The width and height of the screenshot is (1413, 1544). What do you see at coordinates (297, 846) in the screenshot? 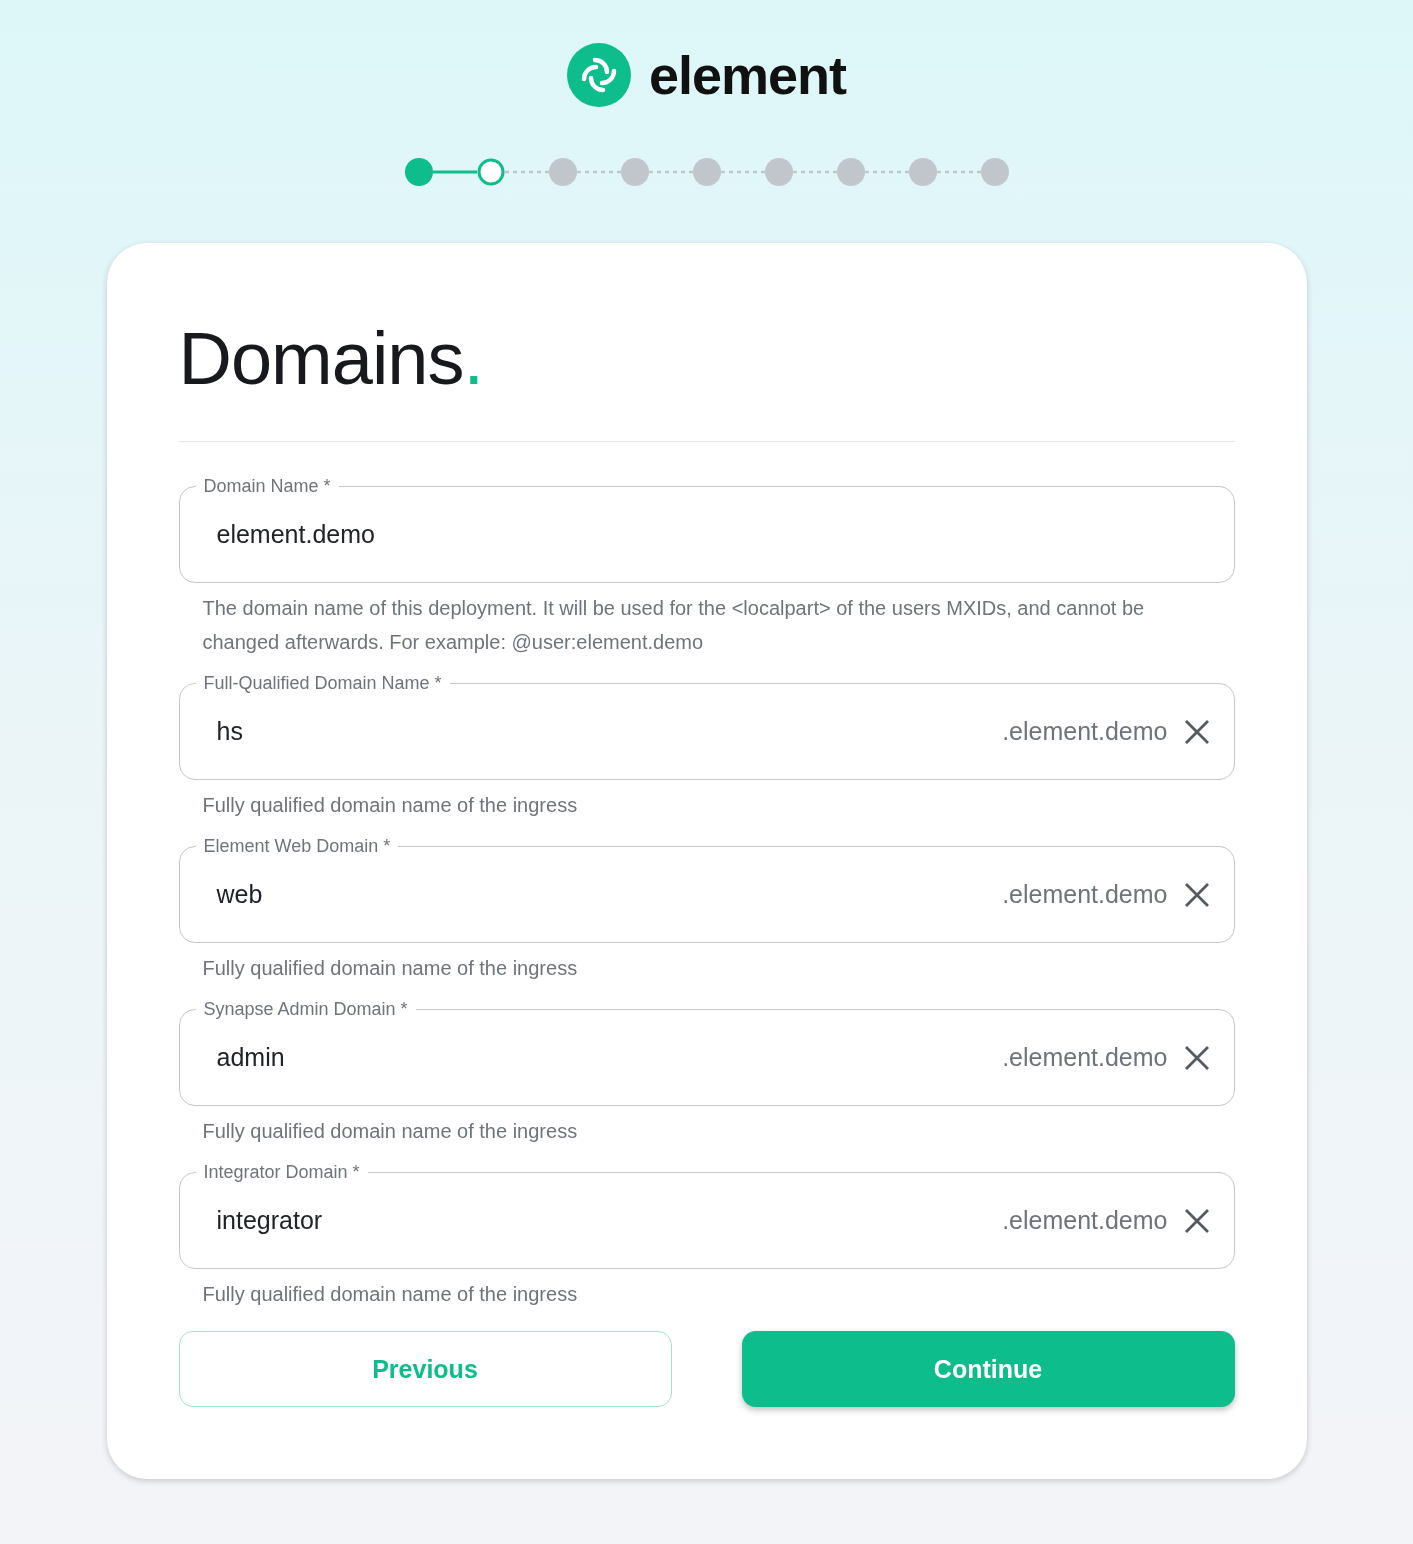
I see `field-label: Element Web Domain *` at bounding box center [297, 846].